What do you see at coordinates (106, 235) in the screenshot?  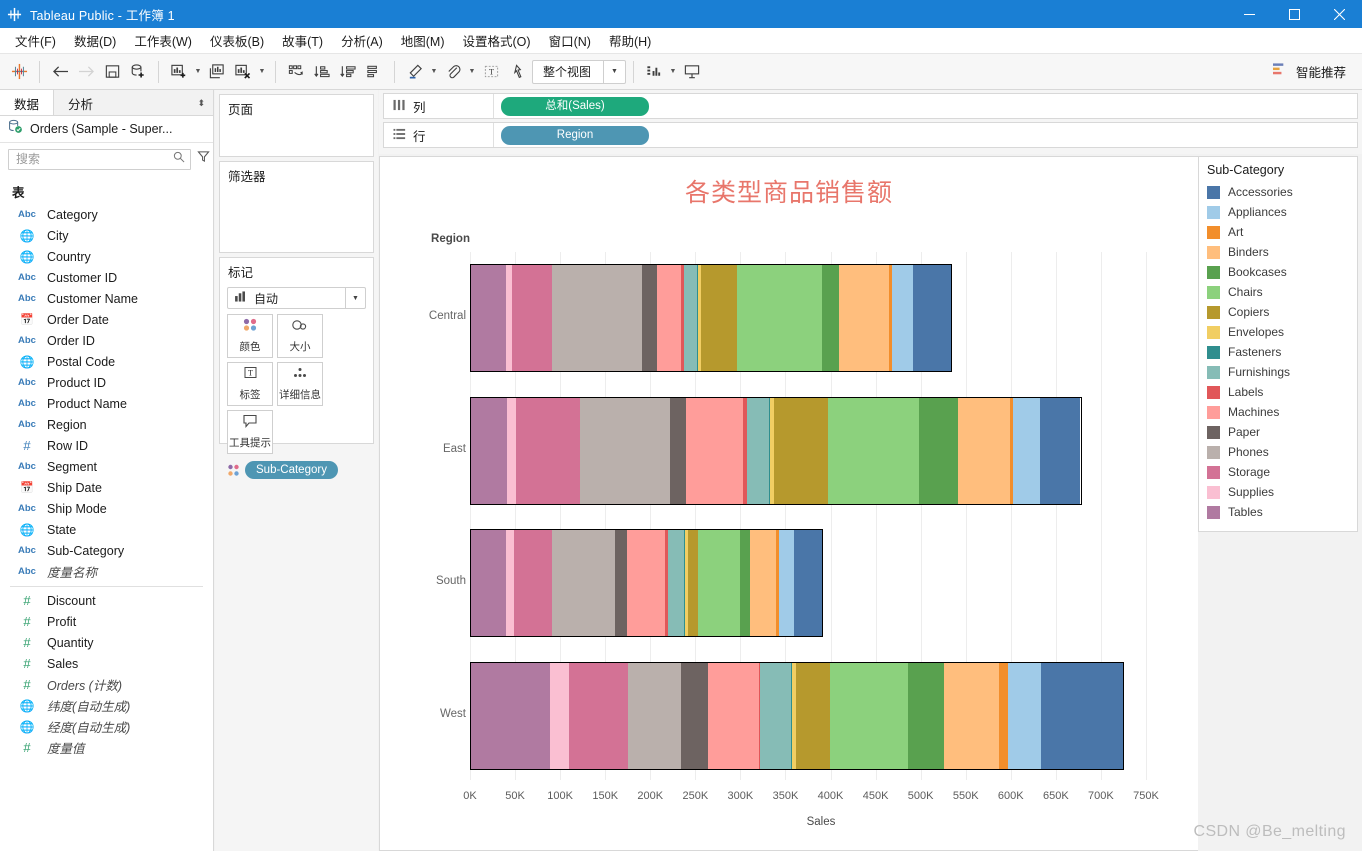 I see `field-city: 🌐 City` at bounding box center [106, 235].